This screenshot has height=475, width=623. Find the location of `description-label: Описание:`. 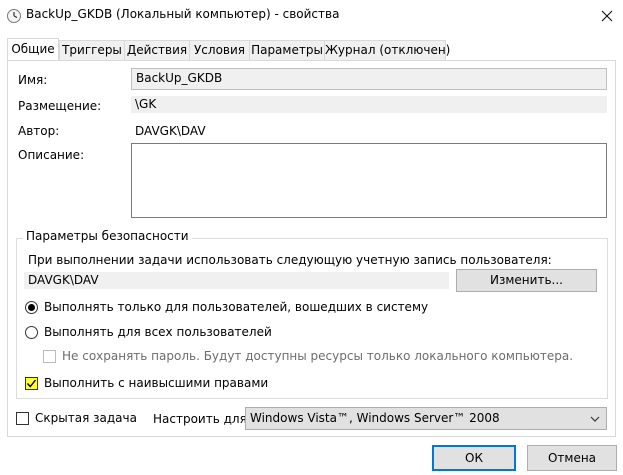

description-label: Описание: is located at coordinates (51, 155).